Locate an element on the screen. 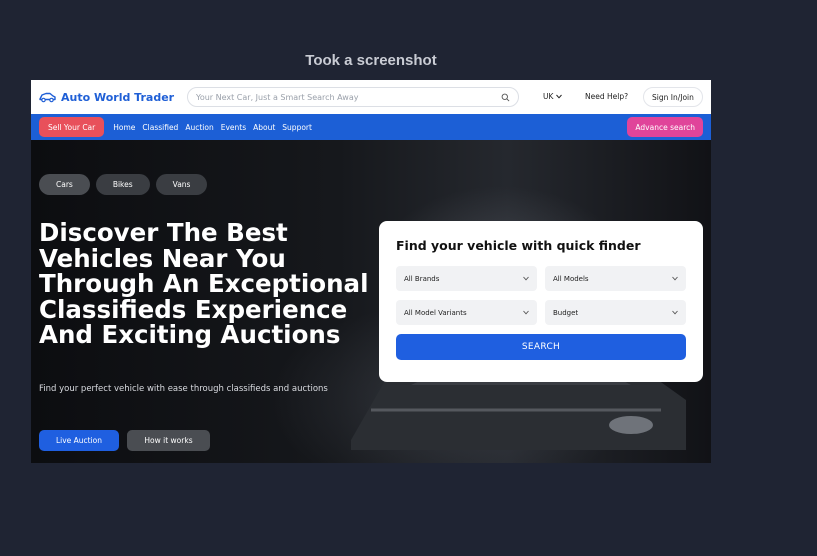  variants-select-value: All Model Variants is located at coordinates (435, 312).